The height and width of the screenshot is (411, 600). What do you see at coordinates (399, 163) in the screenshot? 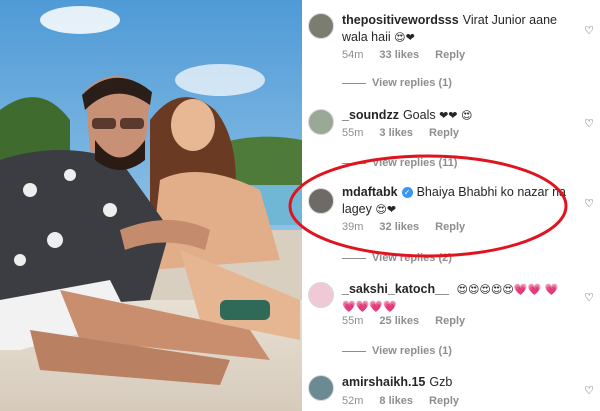
I see `view-replies-button: View replies (11)` at bounding box center [399, 163].